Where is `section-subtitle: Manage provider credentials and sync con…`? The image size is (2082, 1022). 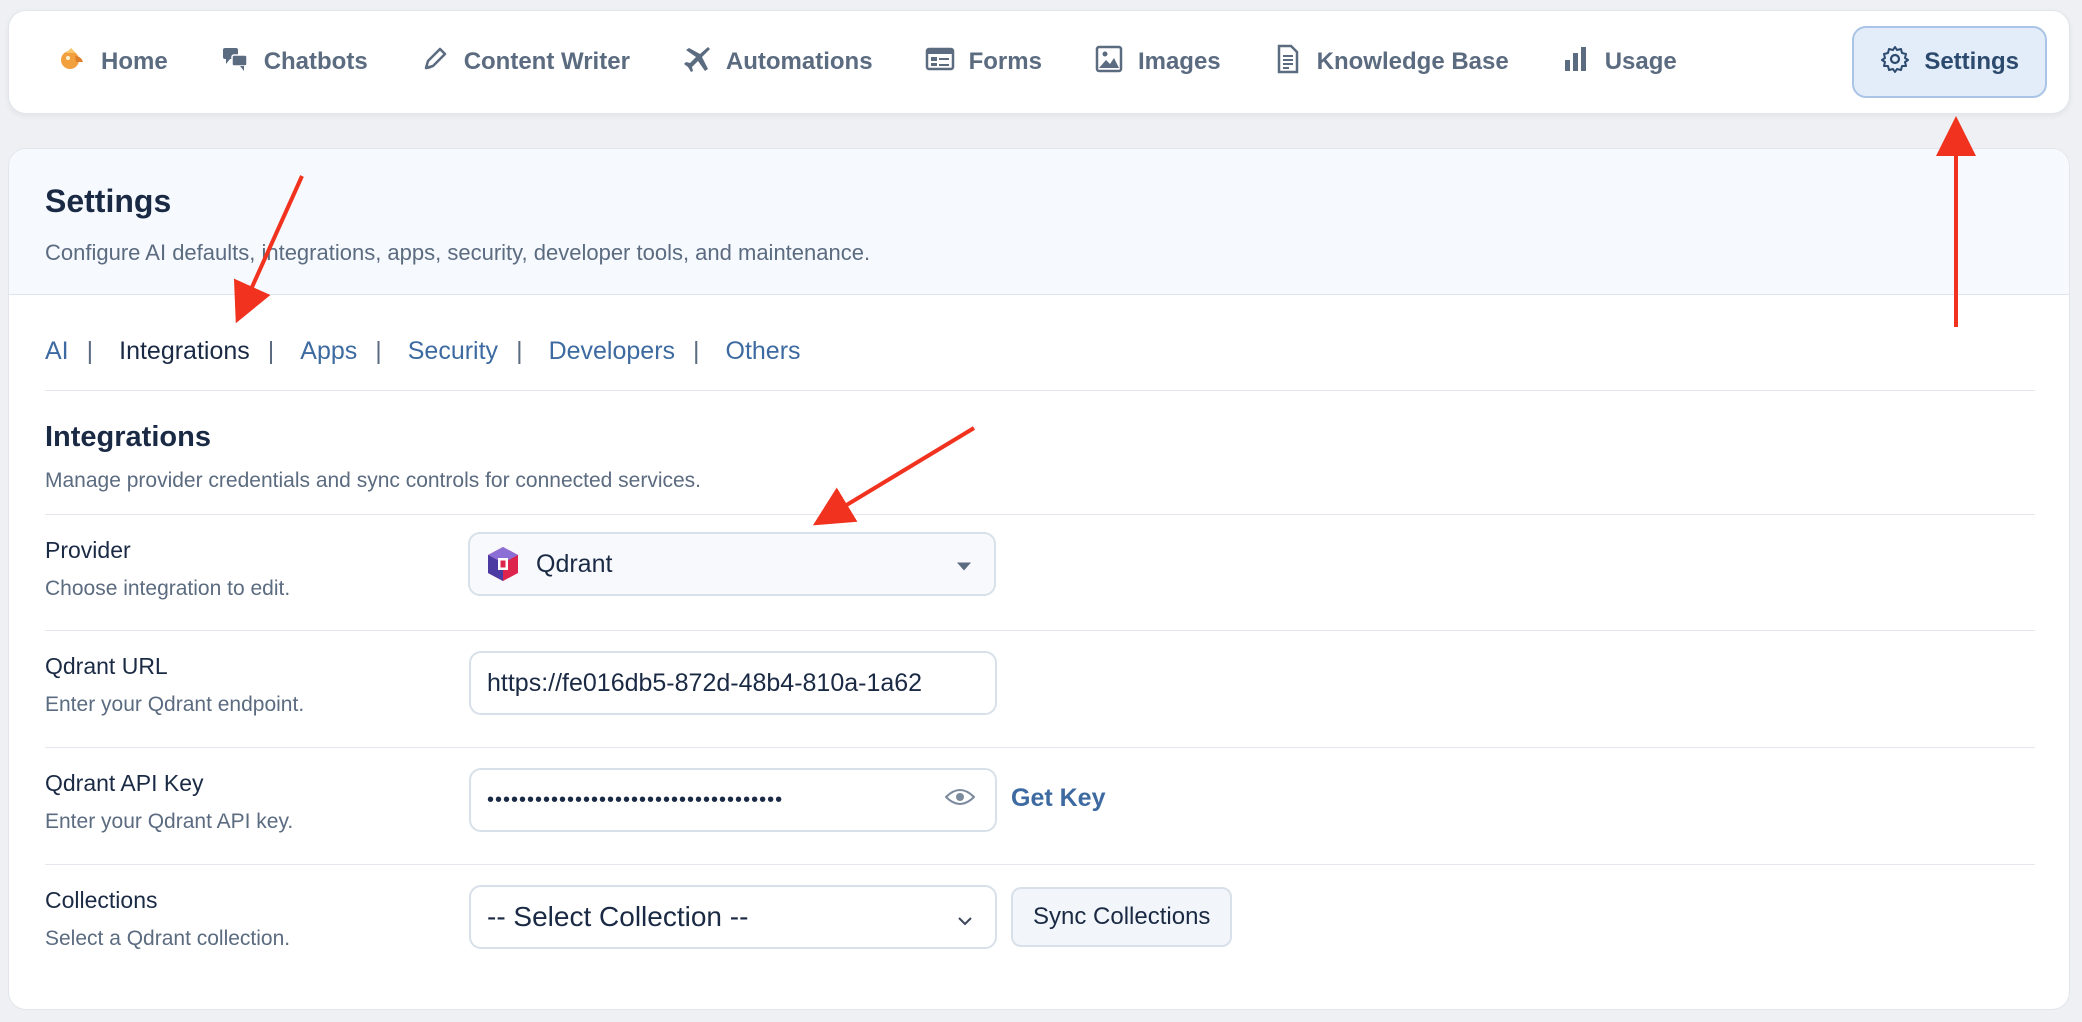
section-subtitle: Manage provider credentials and sync con… is located at coordinates (373, 480).